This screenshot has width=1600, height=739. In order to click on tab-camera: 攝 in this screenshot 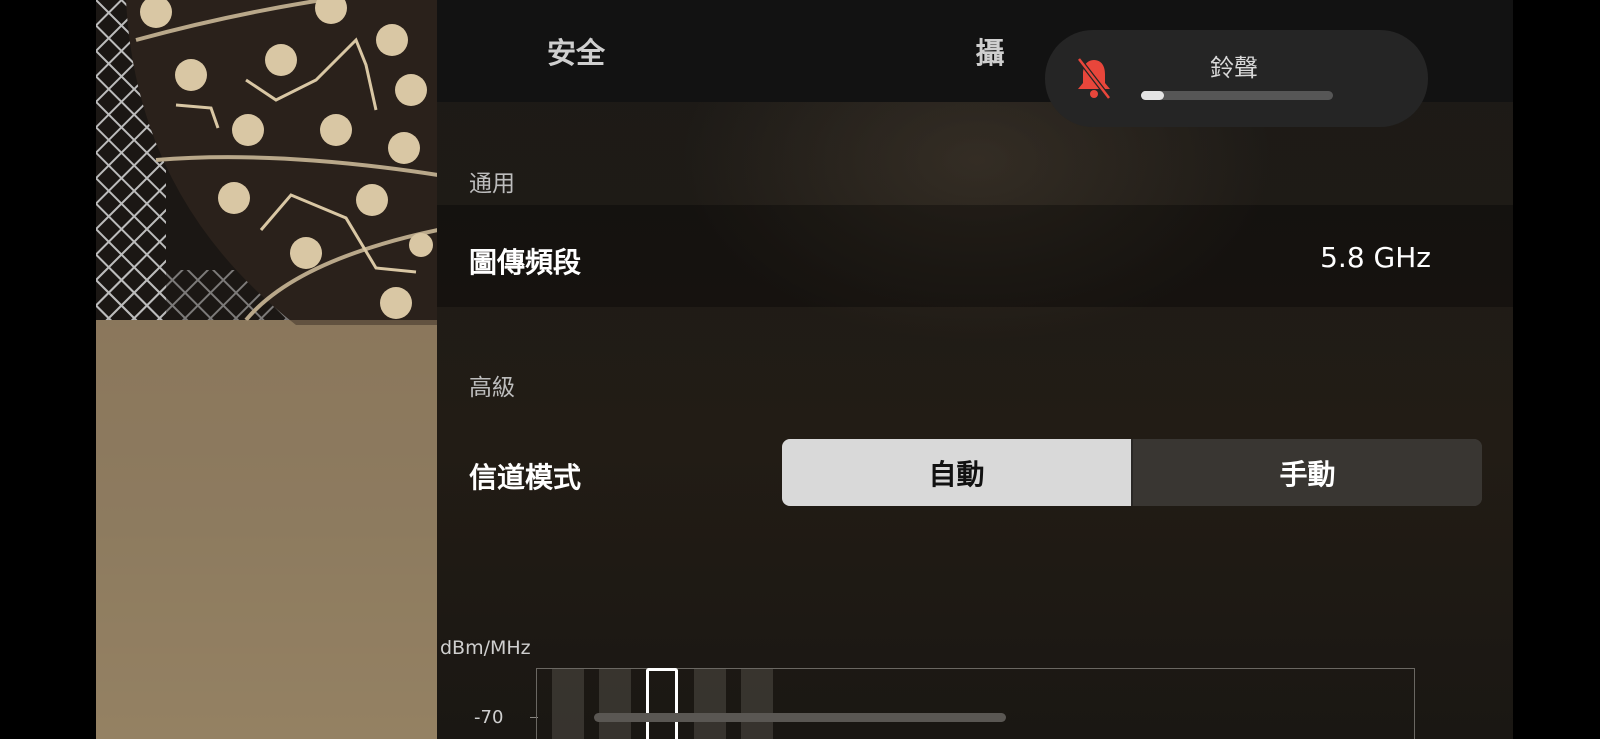, I will do `click(990, 51)`.